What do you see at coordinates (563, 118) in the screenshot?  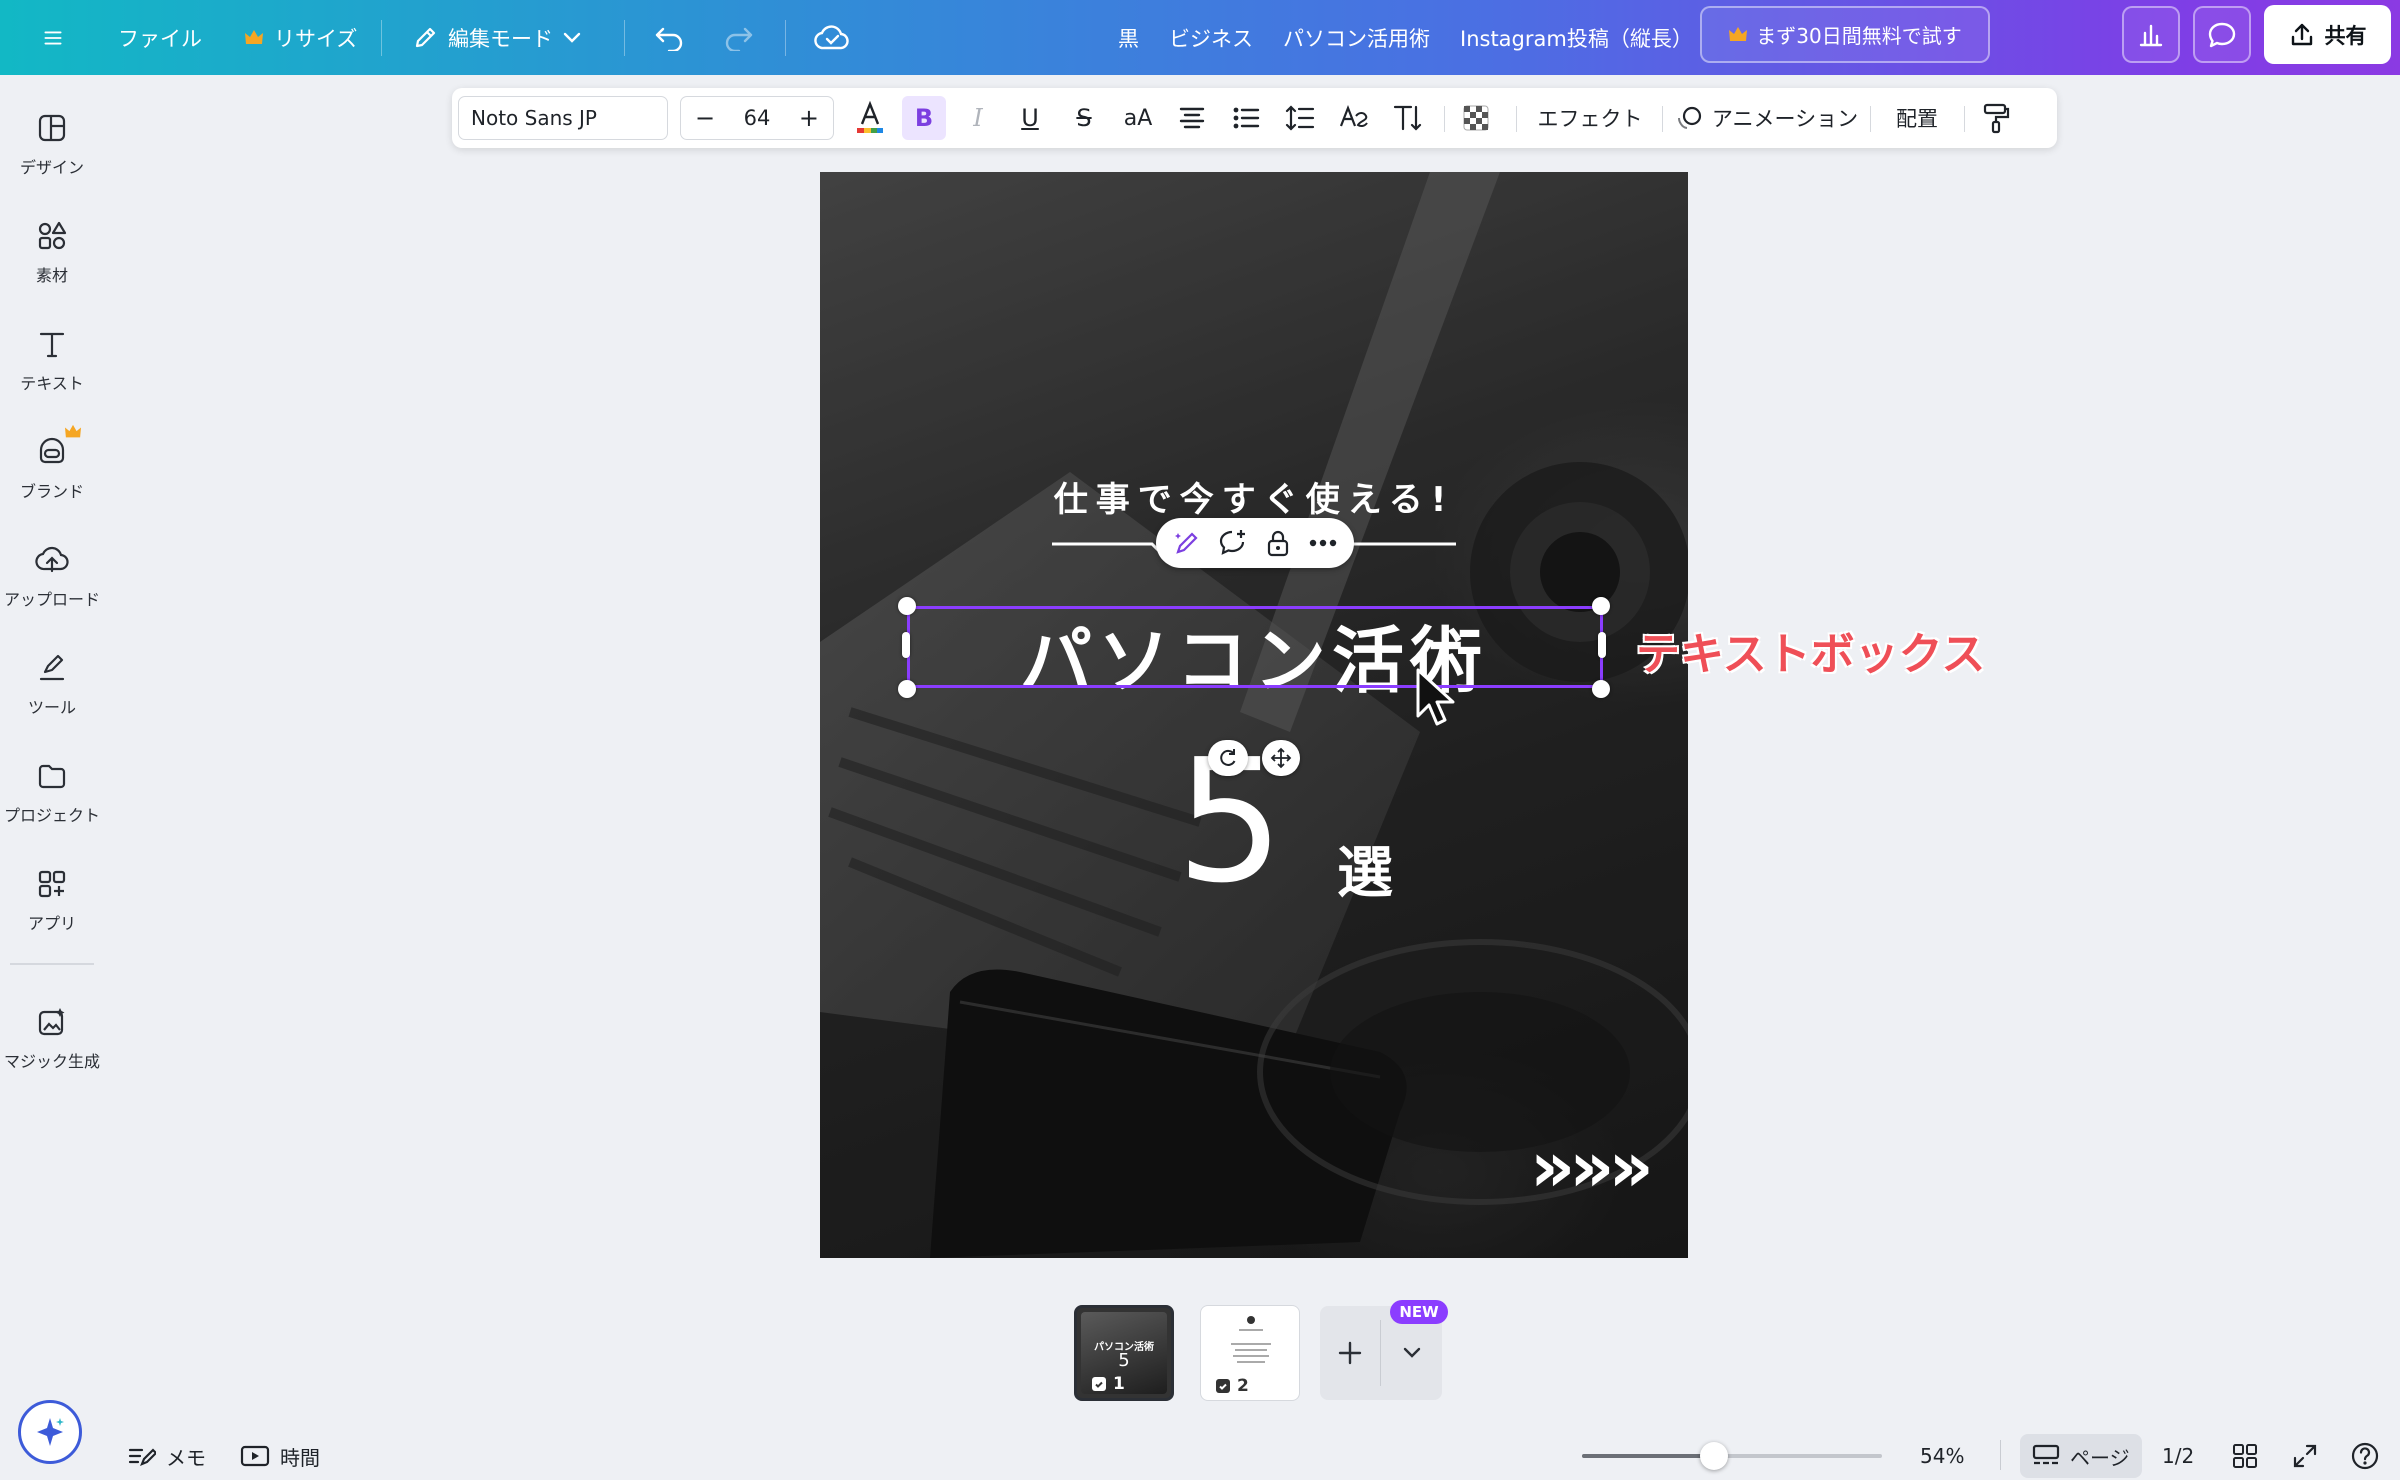 I see `font-family-select: Noto Sans JP` at bounding box center [563, 118].